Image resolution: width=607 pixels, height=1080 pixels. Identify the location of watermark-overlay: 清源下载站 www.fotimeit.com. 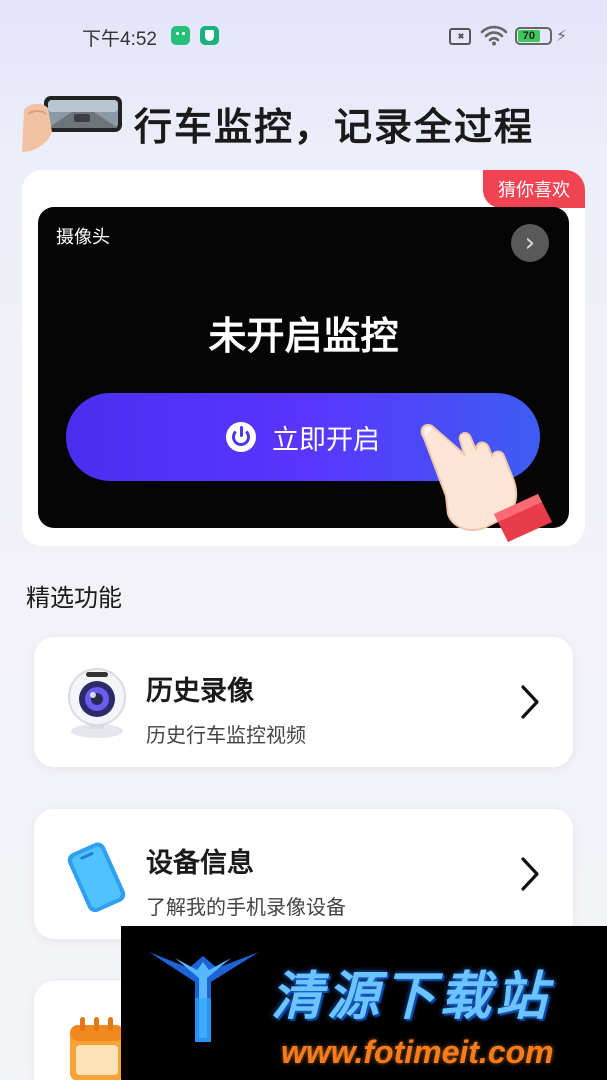
(364, 1003).